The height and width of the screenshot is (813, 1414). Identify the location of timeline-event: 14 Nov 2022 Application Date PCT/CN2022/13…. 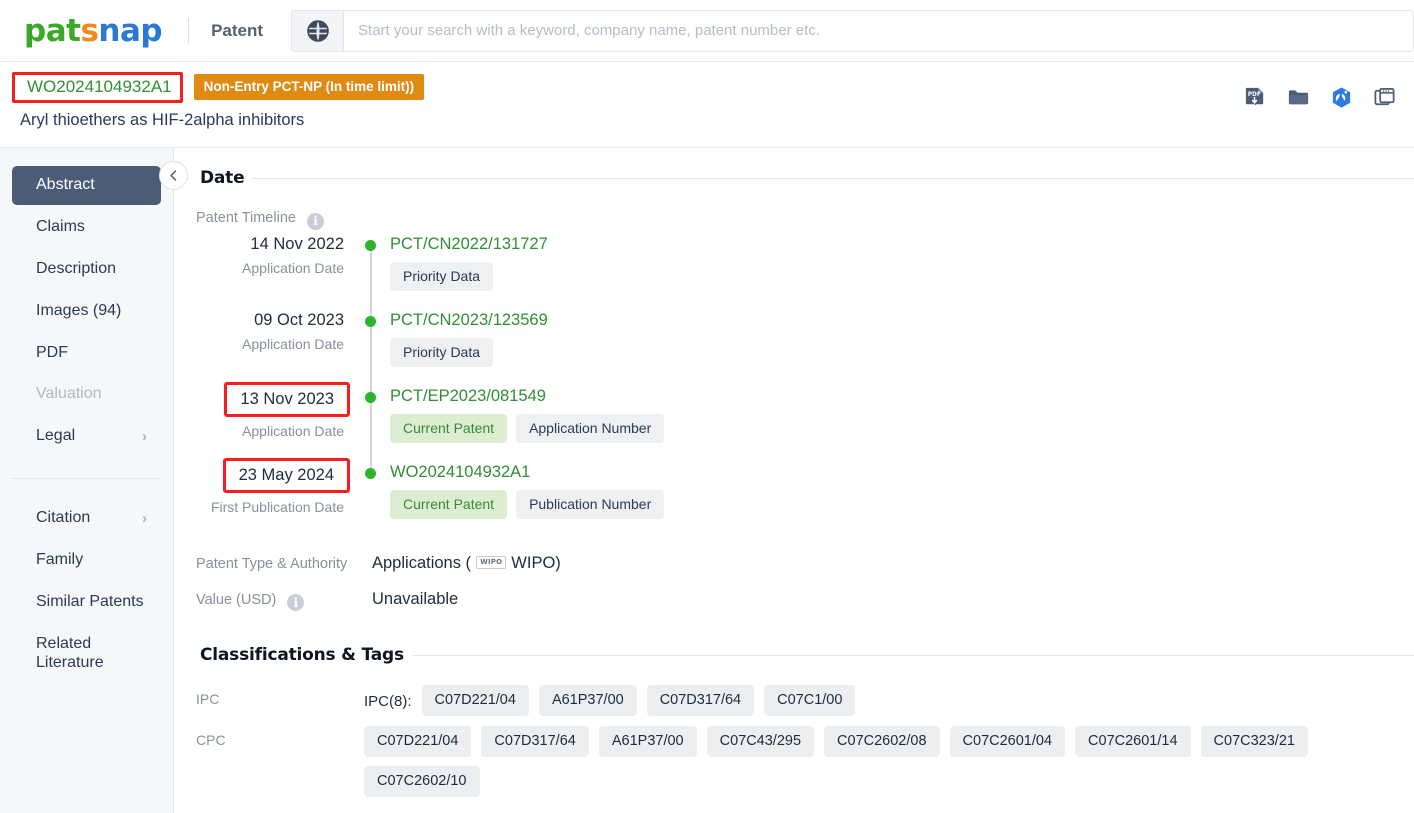
(794, 278).